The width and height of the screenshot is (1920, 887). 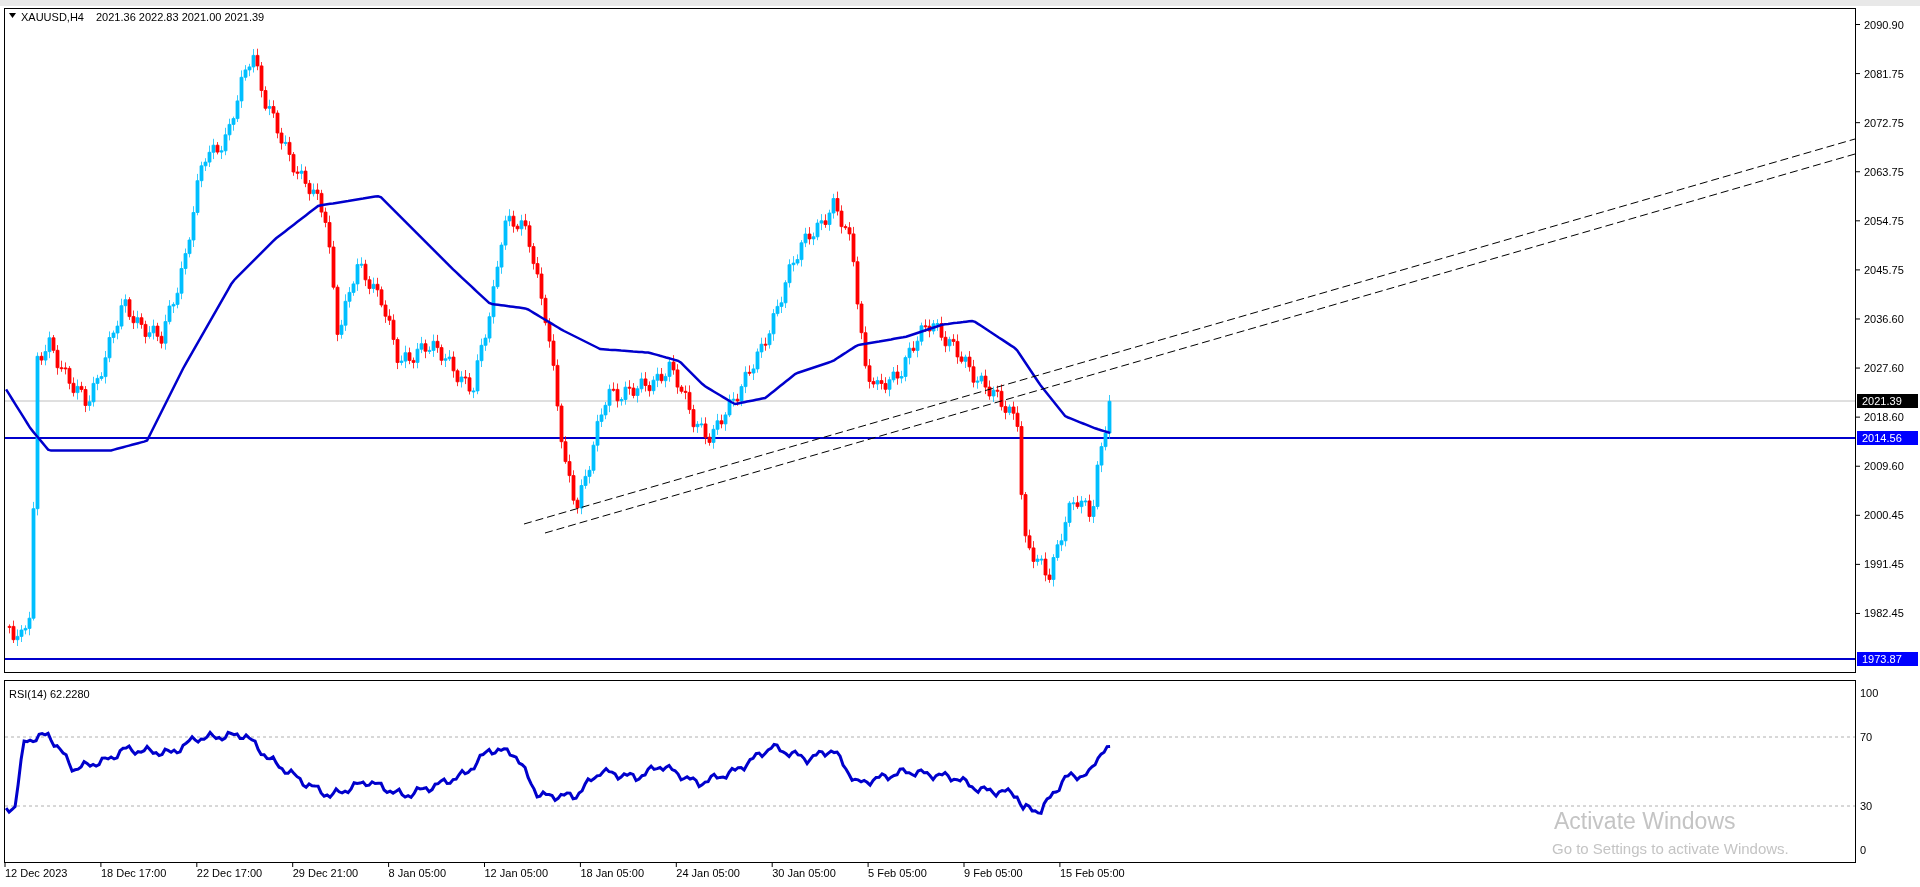 What do you see at coordinates (1884, 319) in the screenshot?
I see `price-axis-label: 2036.60` at bounding box center [1884, 319].